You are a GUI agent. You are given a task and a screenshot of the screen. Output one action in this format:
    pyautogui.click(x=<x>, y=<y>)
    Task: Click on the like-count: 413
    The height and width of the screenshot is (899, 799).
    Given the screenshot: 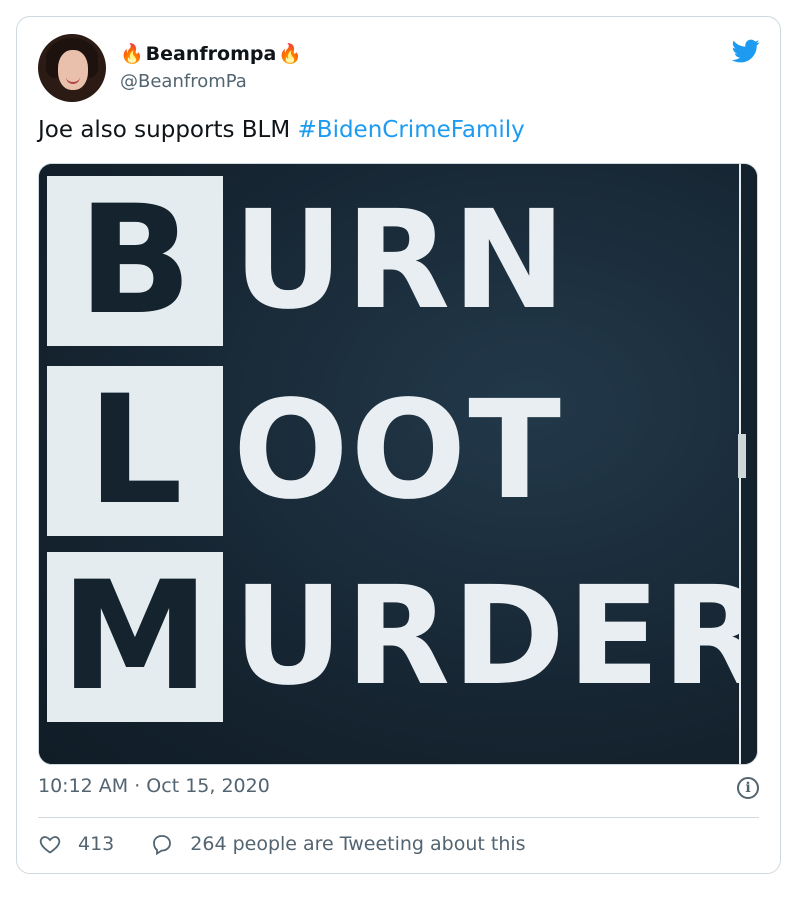 What is the action you would take?
    pyautogui.click(x=96, y=844)
    